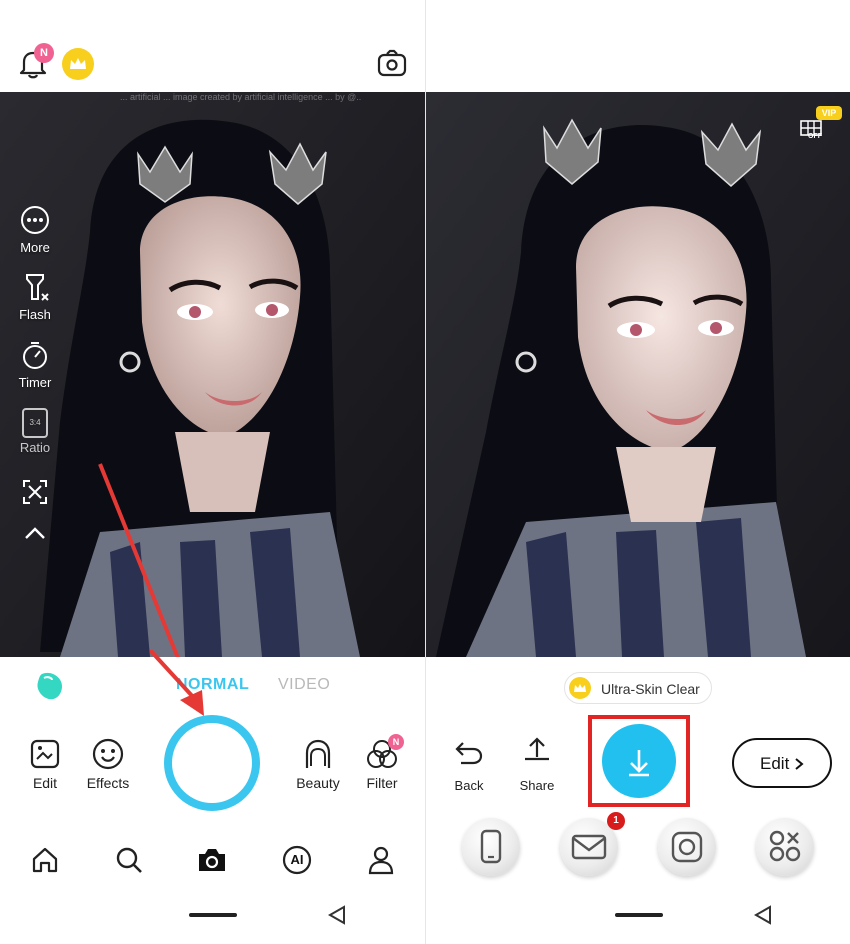 This screenshot has height=944, width=850. What do you see at coordinates (382, 783) in the screenshot?
I see `filter-label: Filter` at bounding box center [382, 783].